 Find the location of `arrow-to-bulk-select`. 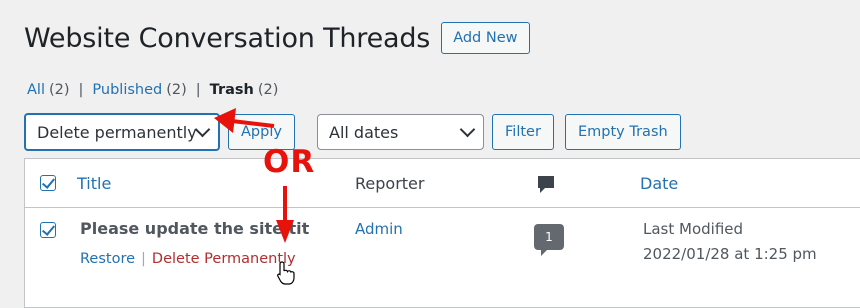

arrow-to-bulk-select is located at coordinates (253, 123).